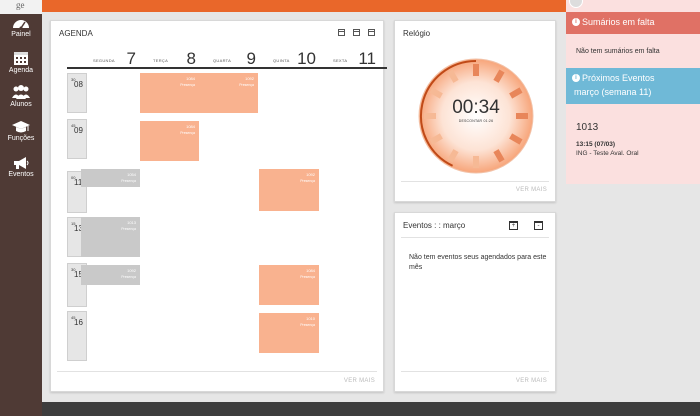 The height and width of the screenshot is (416, 700). I want to click on events-title: Eventos : : março, so click(434, 225).